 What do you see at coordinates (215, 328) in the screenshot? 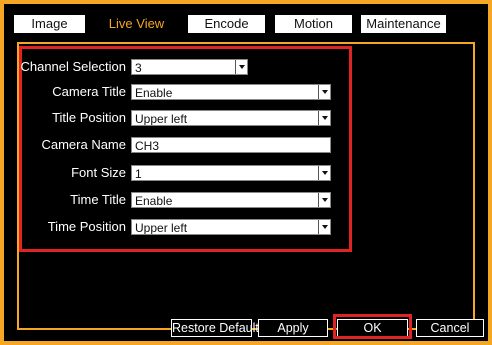
I see `restore-default-button: Restore Default` at bounding box center [215, 328].